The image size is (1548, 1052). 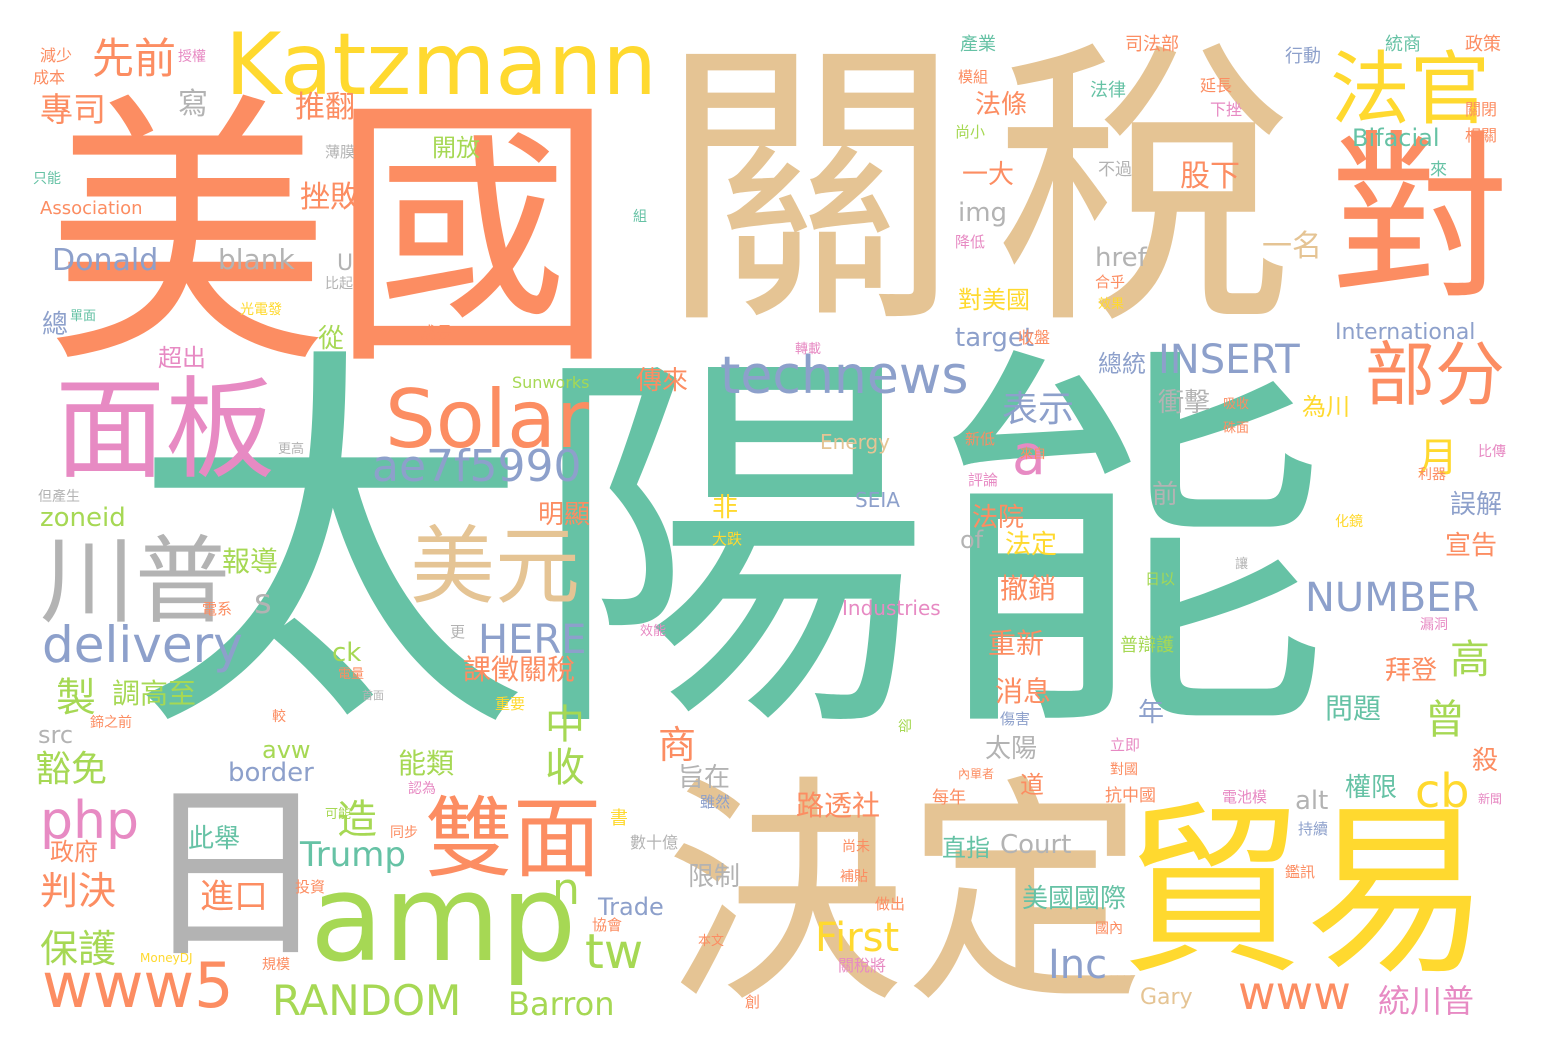 I want to click on word: 對美國, so click(x=994, y=300).